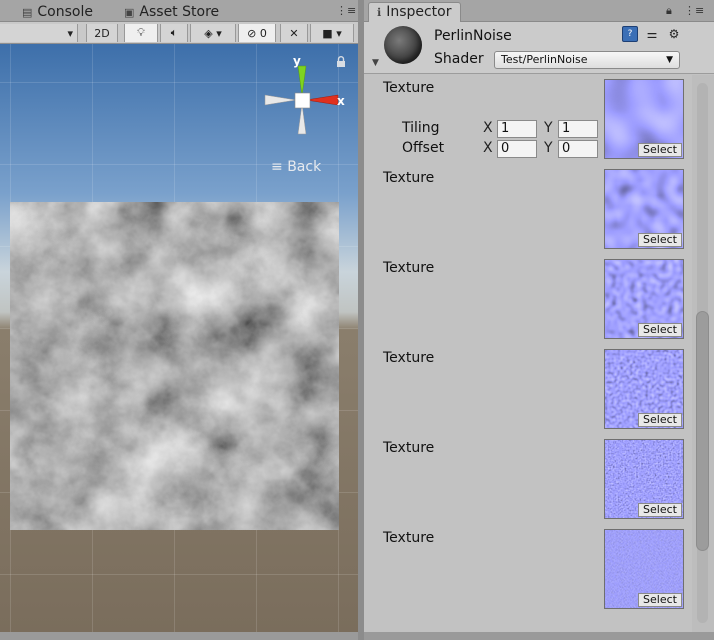 This screenshot has height=640, width=714. What do you see at coordinates (379, 12) in the screenshot?
I see `info-icon: ℹ` at bounding box center [379, 12].